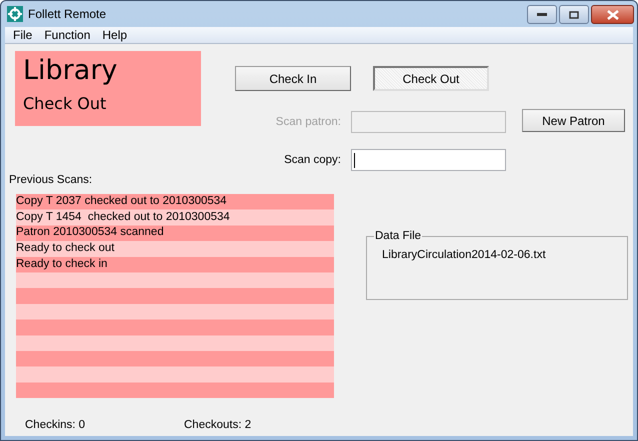  Describe the element at coordinates (22, 35) in the screenshot. I see `menu-item: File` at that location.